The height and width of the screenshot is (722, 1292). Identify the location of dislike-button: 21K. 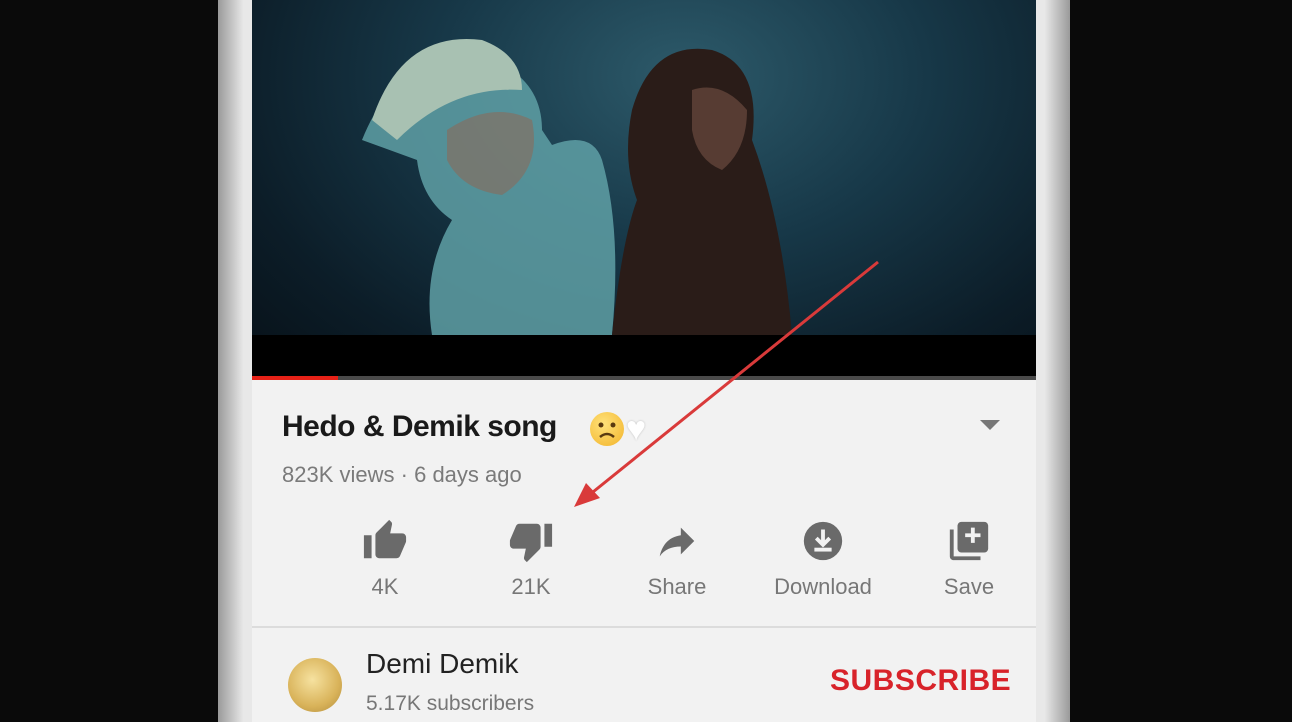
(531, 560).